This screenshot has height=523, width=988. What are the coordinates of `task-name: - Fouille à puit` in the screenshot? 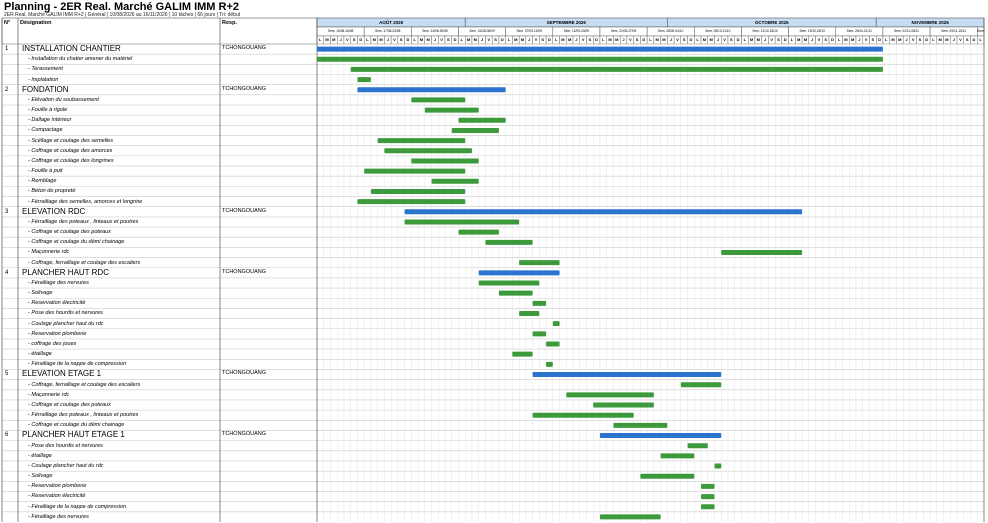 It's located at (45, 171).